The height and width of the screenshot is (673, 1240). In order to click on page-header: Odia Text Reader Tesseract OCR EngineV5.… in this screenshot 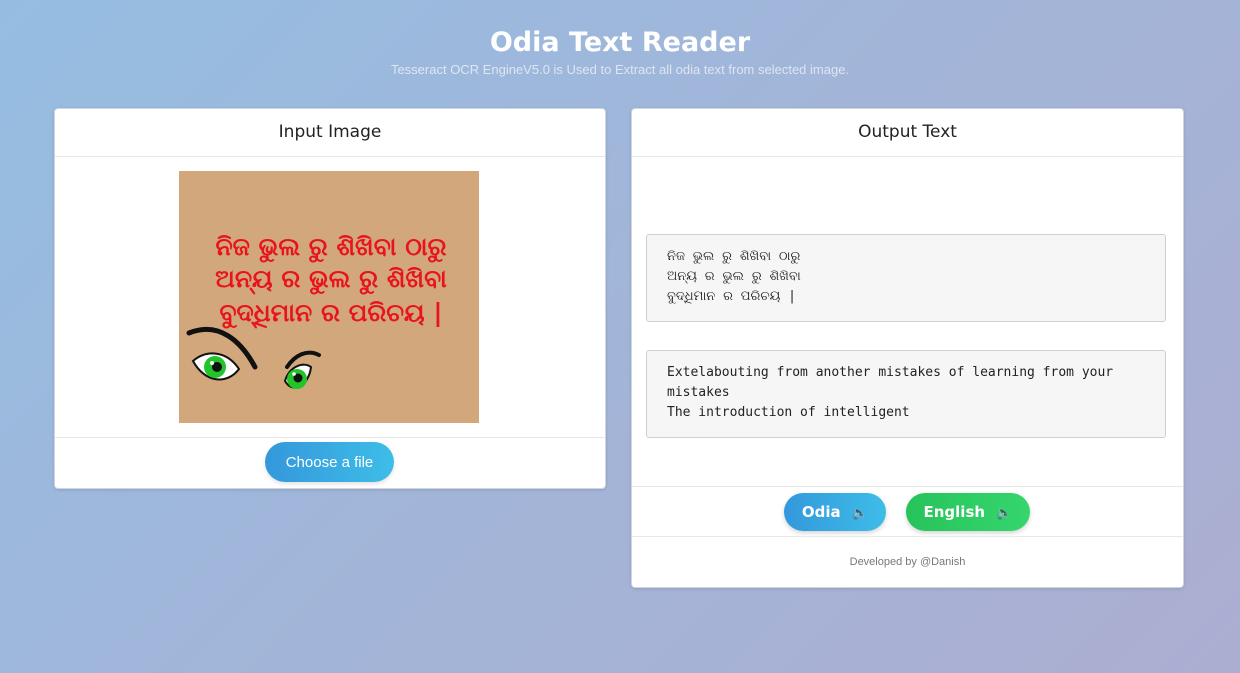, I will do `click(620, 51)`.